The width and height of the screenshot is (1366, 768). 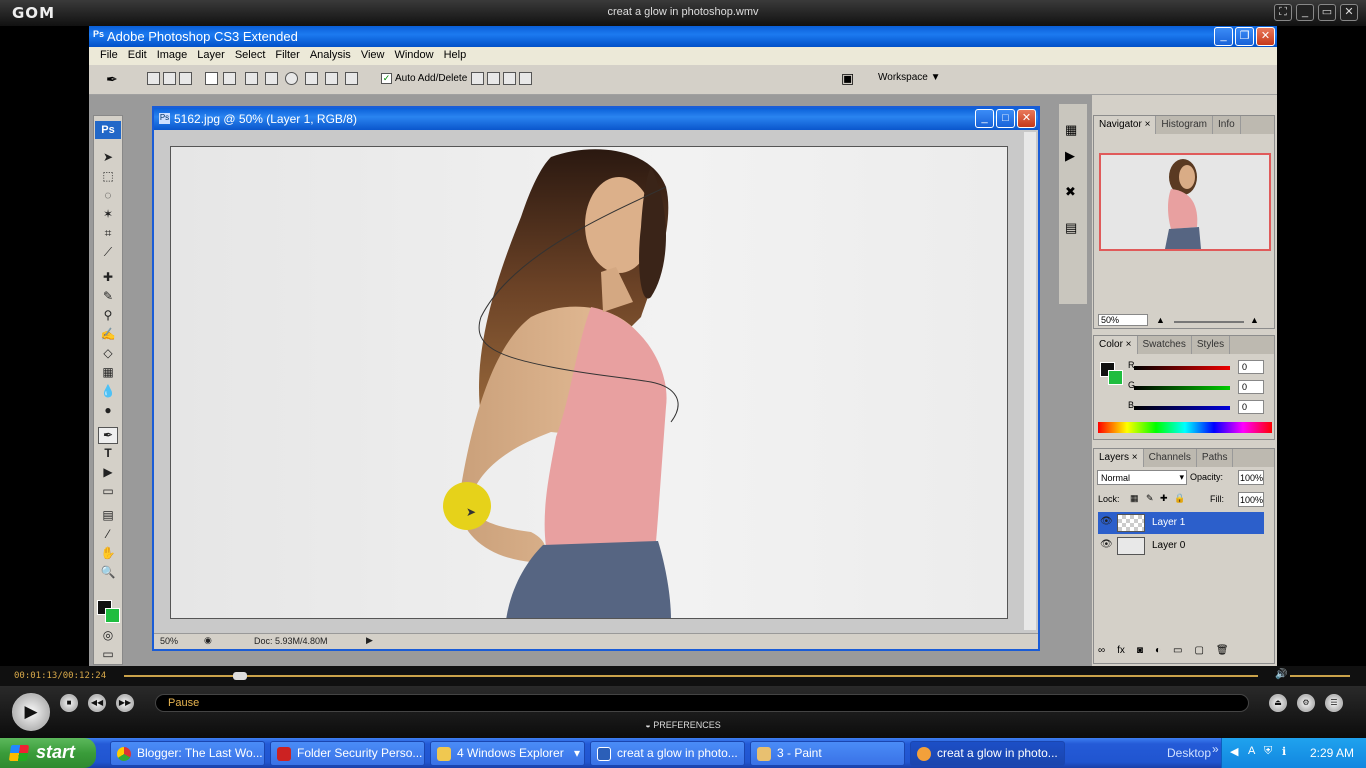 What do you see at coordinates (1115, 377) in the screenshot?
I see `color-background-swatch` at bounding box center [1115, 377].